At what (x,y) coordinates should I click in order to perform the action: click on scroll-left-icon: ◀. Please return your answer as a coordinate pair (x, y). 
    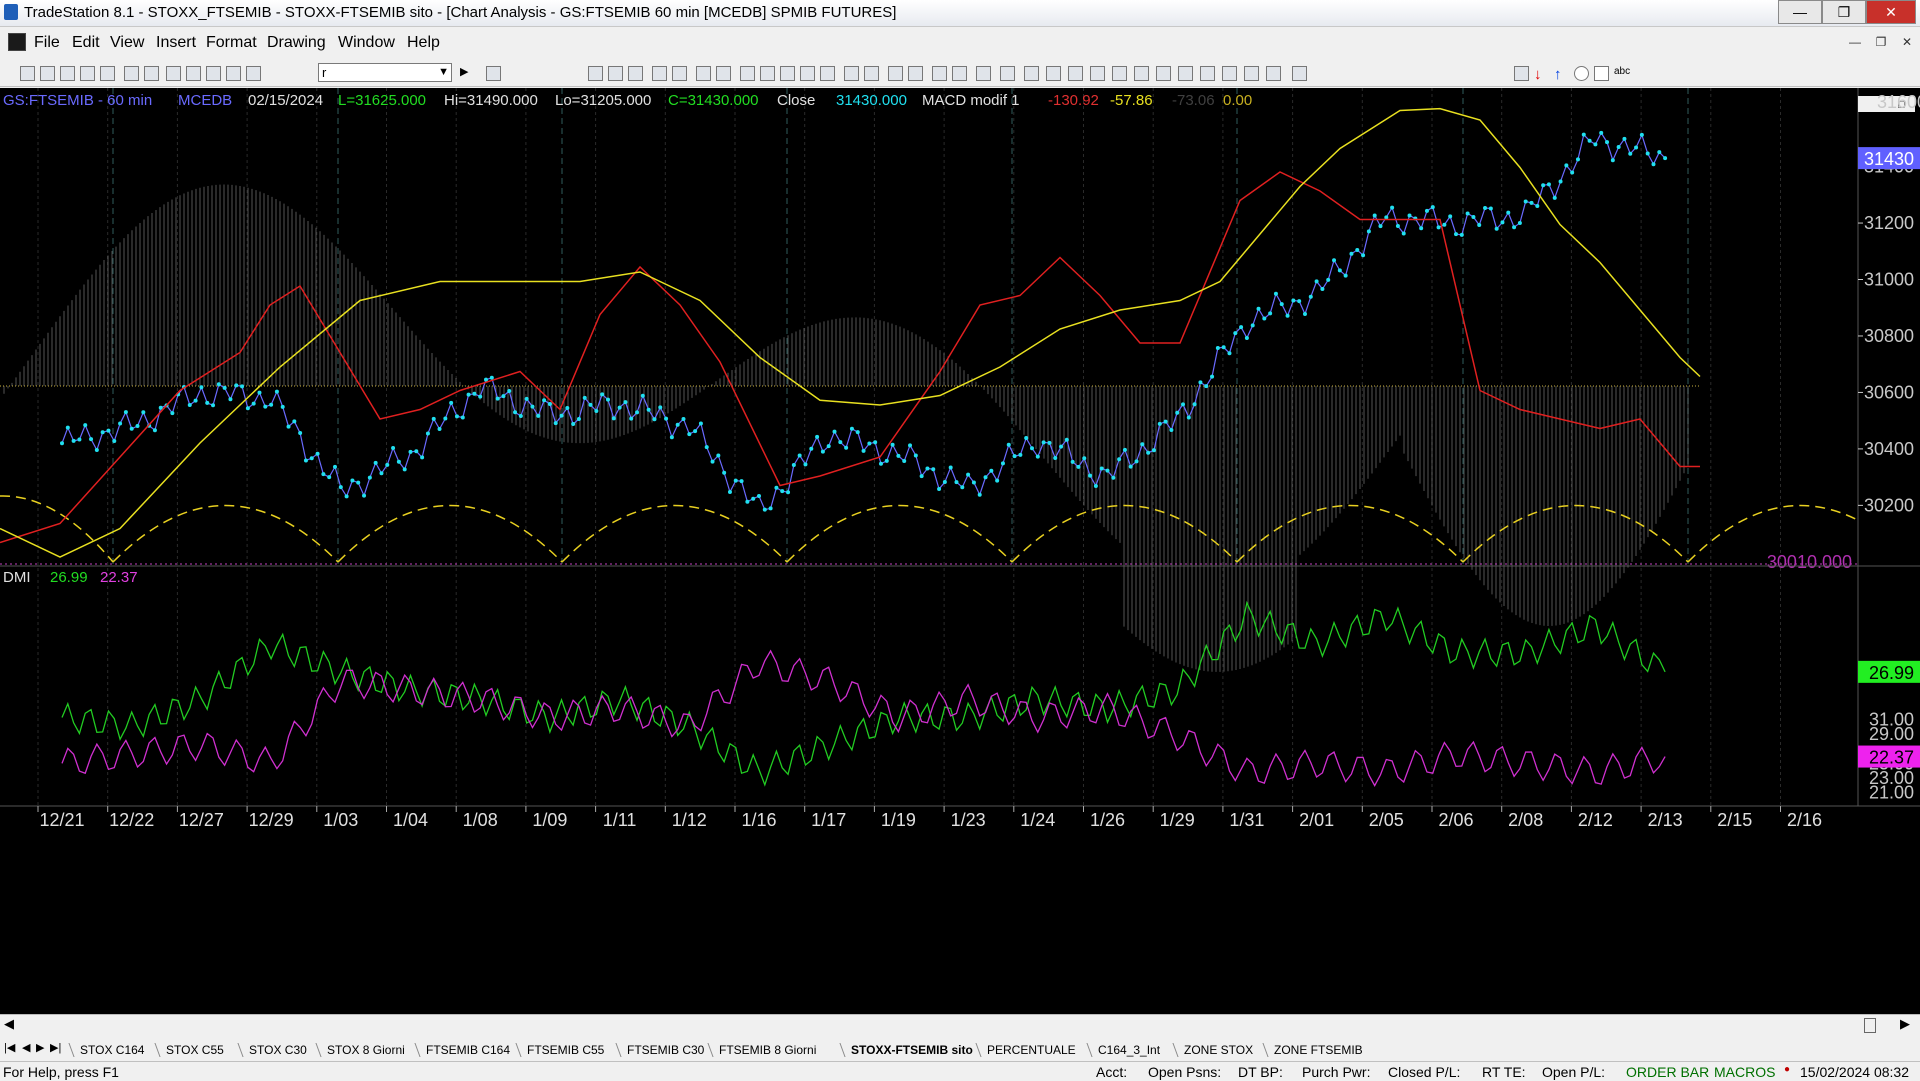
    Looking at the image, I should click on (9, 1024).